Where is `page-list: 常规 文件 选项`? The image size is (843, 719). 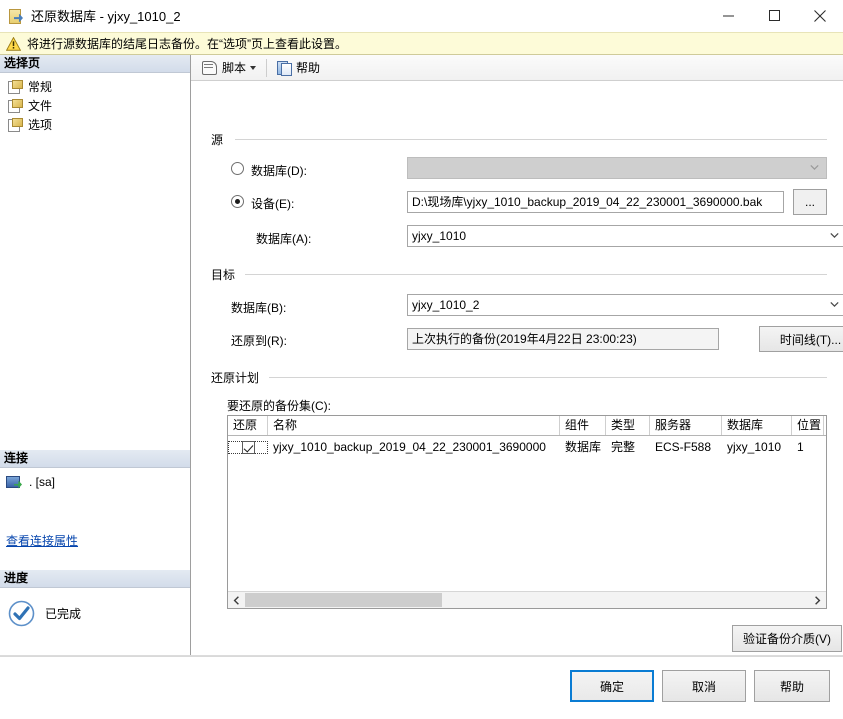
page-list: 常规 文件 选项 is located at coordinates (95, 103).